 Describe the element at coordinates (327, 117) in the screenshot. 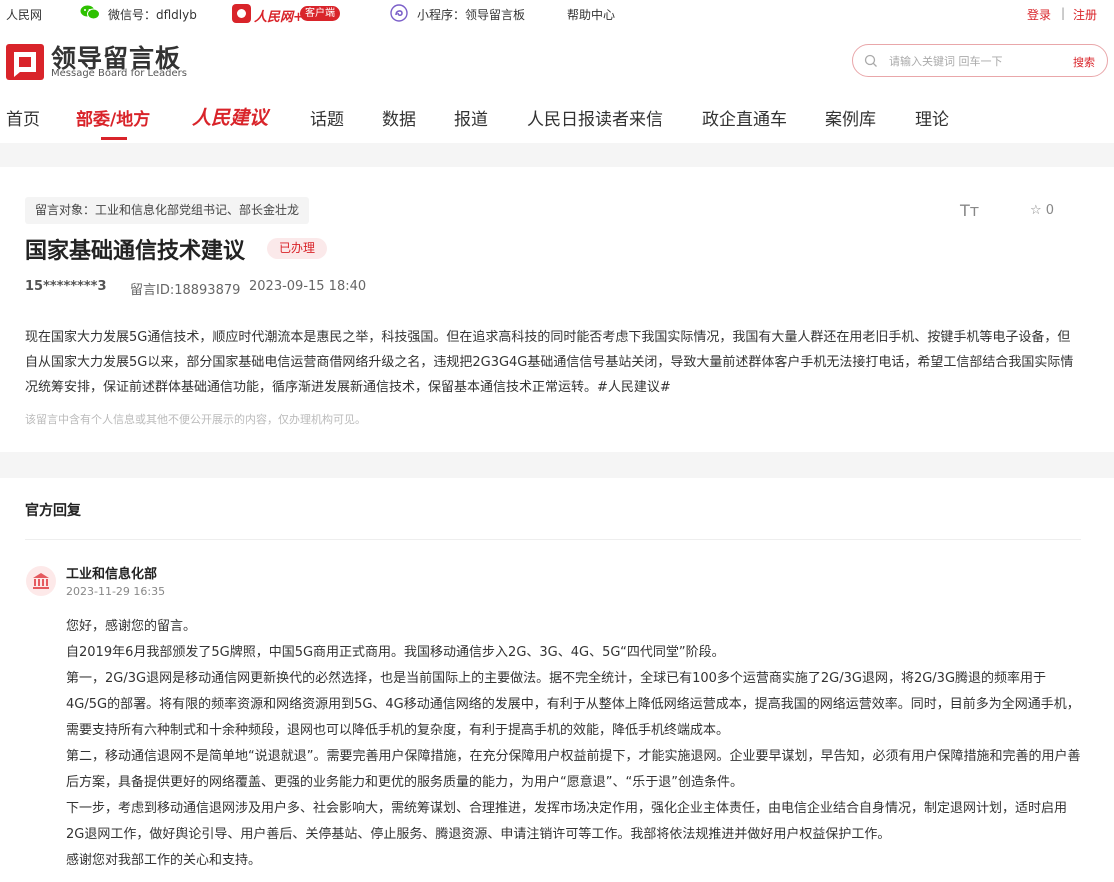

I see `nav-item-topics: 话题` at that location.